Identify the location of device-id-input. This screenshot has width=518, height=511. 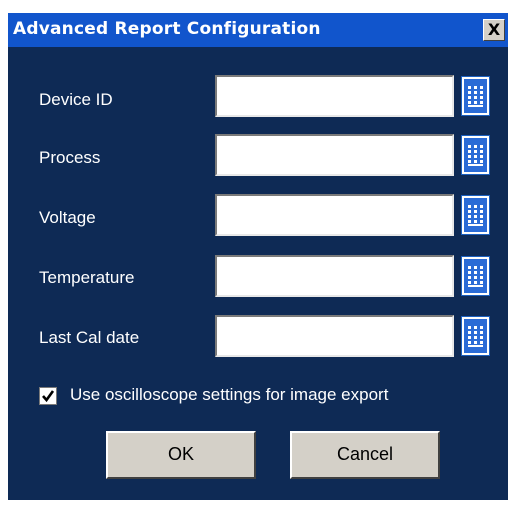
(334, 96).